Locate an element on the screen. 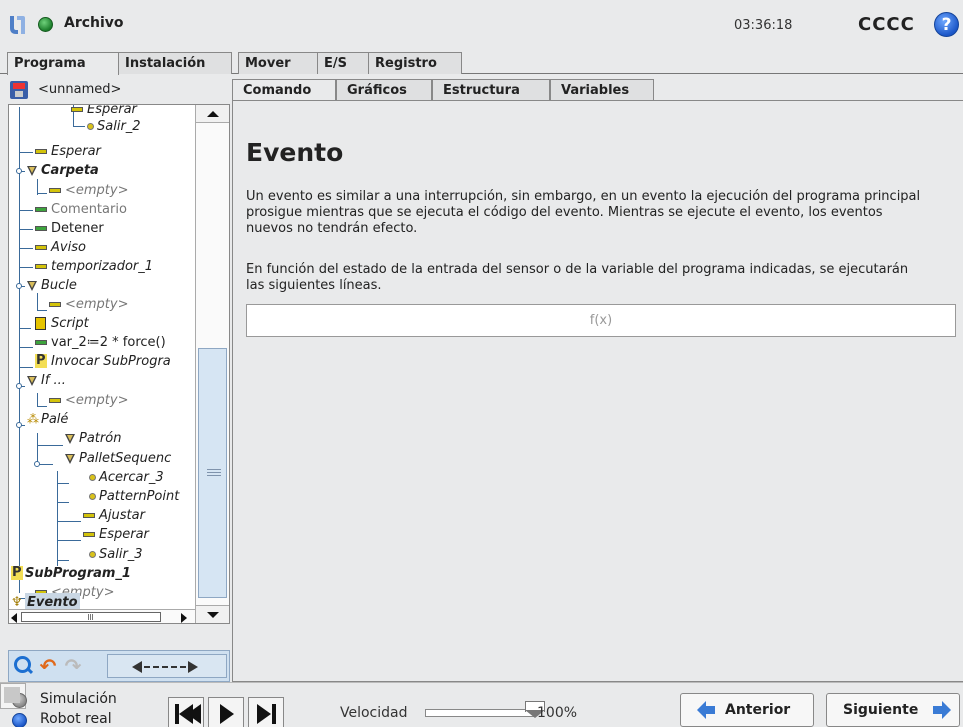 This screenshot has width=963, height=727. play-button is located at coordinates (226, 712).